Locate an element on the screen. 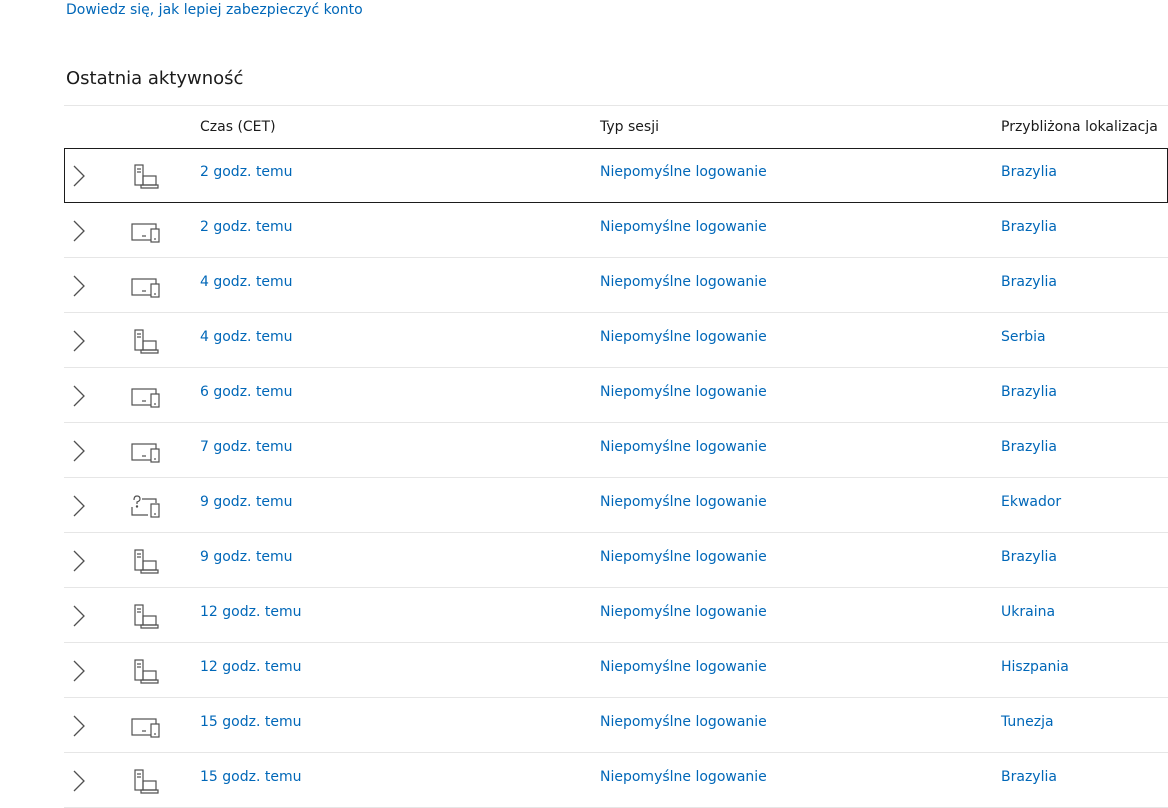  section-title: Ostatnia aktywność is located at coordinates (155, 78).